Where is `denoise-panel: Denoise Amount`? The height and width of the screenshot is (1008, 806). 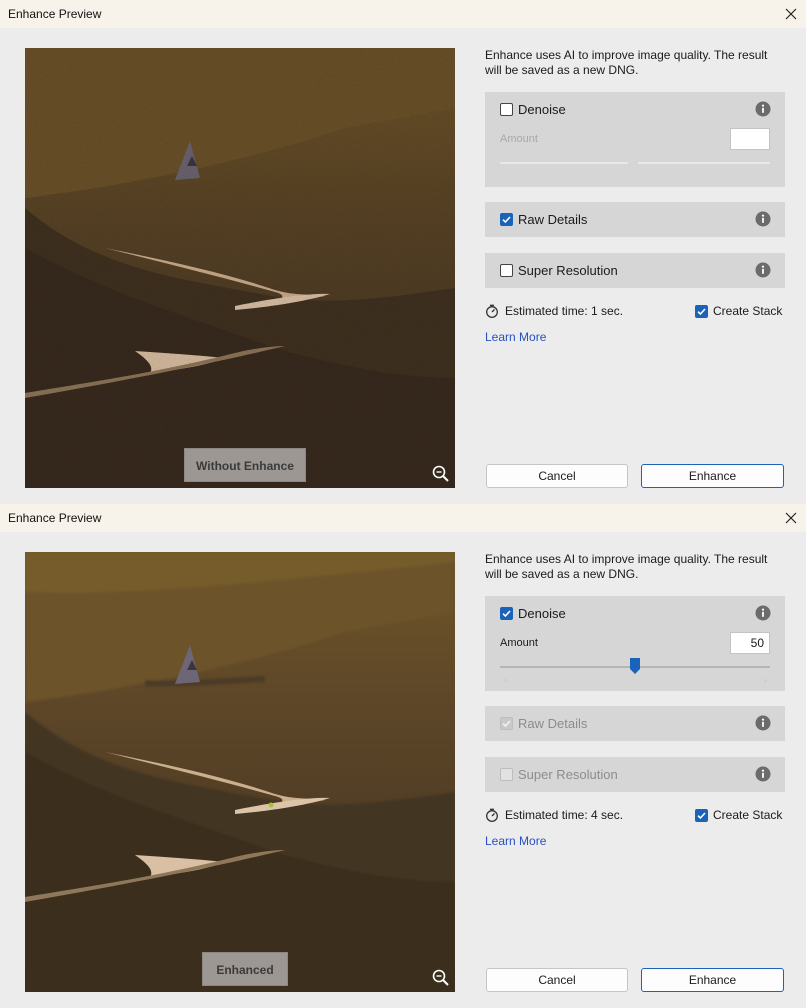 denoise-panel: Denoise Amount is located at coordinates (635, 139).